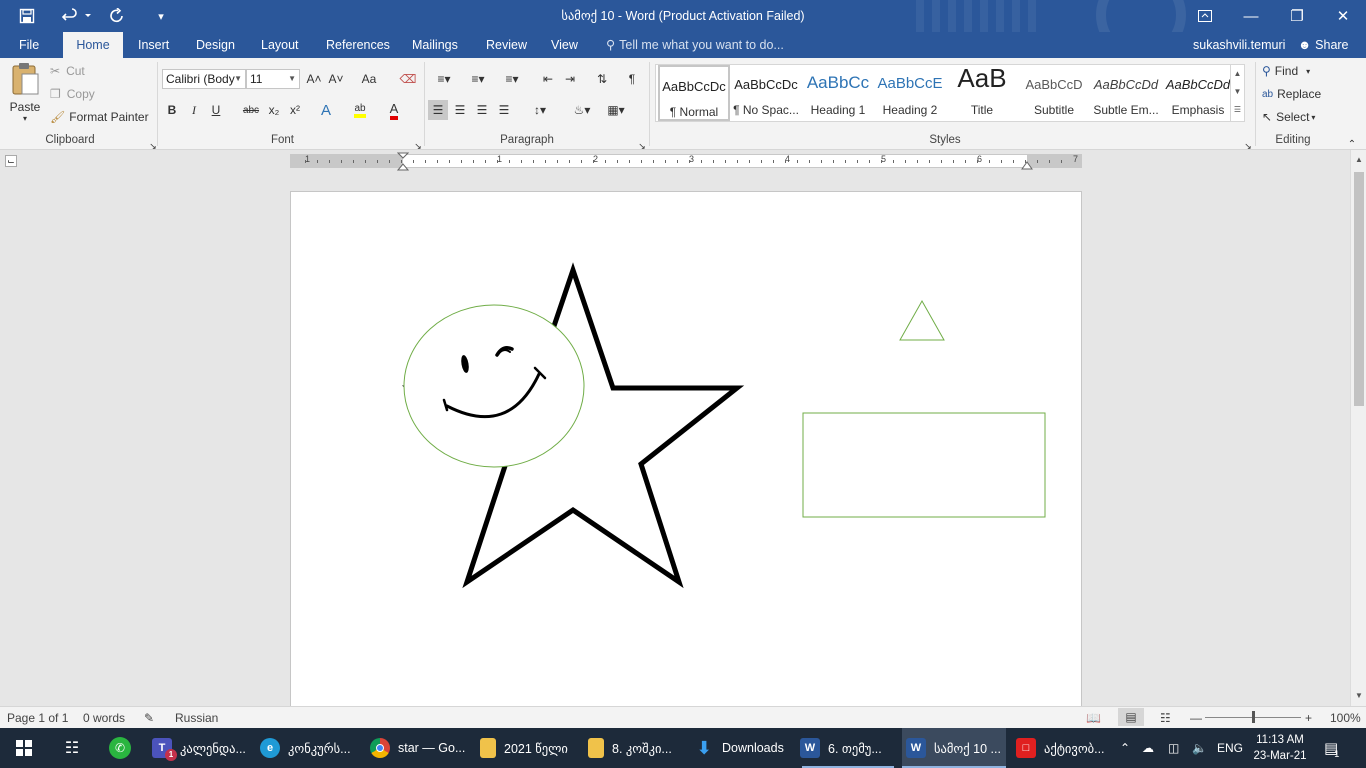 The image size is (1366, 768). Describe the element at coordinates (1027, 165) in the screenshot. I see `right-indent-marker-icon` at that location.